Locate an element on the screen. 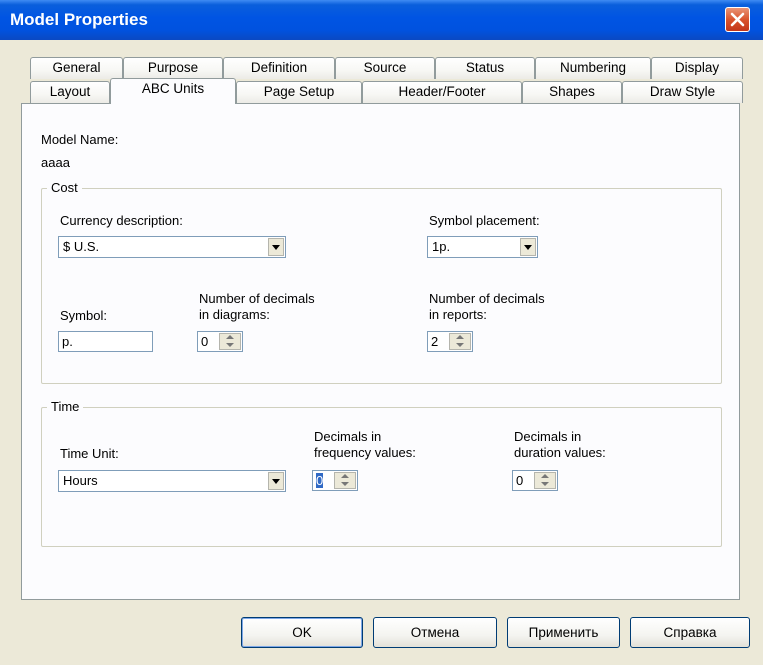 This screenshot has height=665, width=763. symbol-value: p. is located at coordinates (67, 341).